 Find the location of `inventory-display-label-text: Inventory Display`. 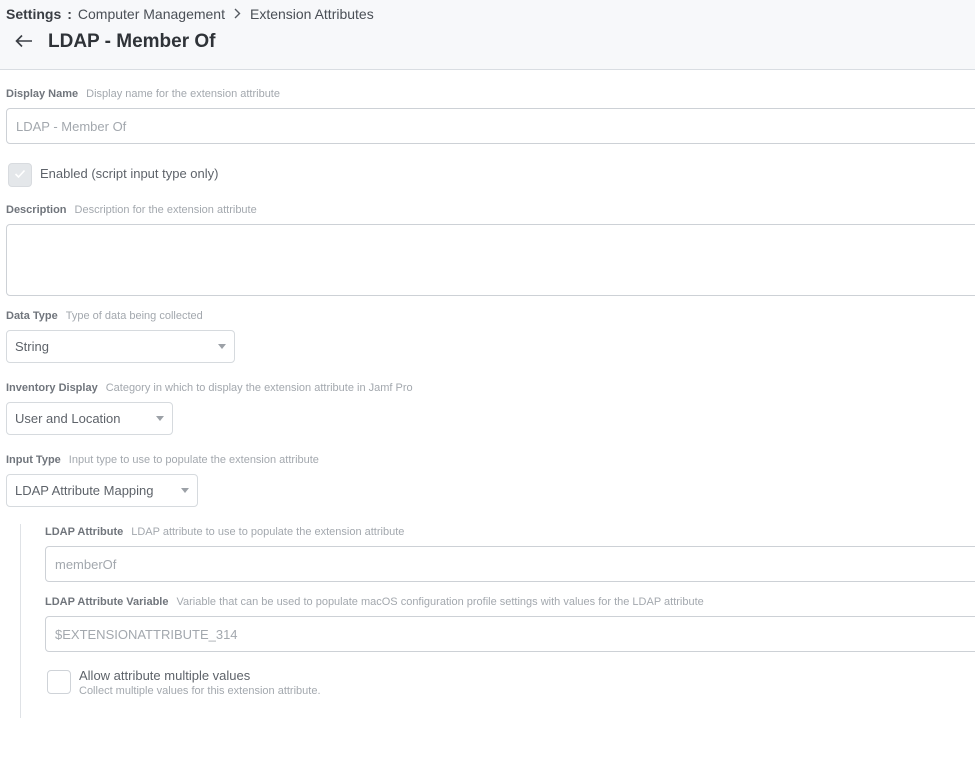

inventory-display-label-text: Inventory Display is located at coordinates (52, 388).